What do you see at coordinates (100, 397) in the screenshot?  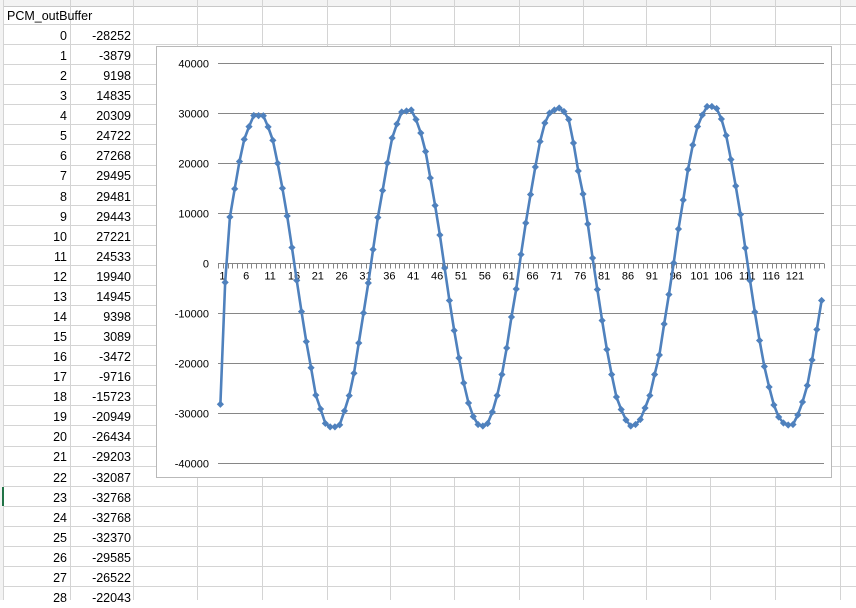 I see `value-cell: -15723` at bounding box center [100, 397].